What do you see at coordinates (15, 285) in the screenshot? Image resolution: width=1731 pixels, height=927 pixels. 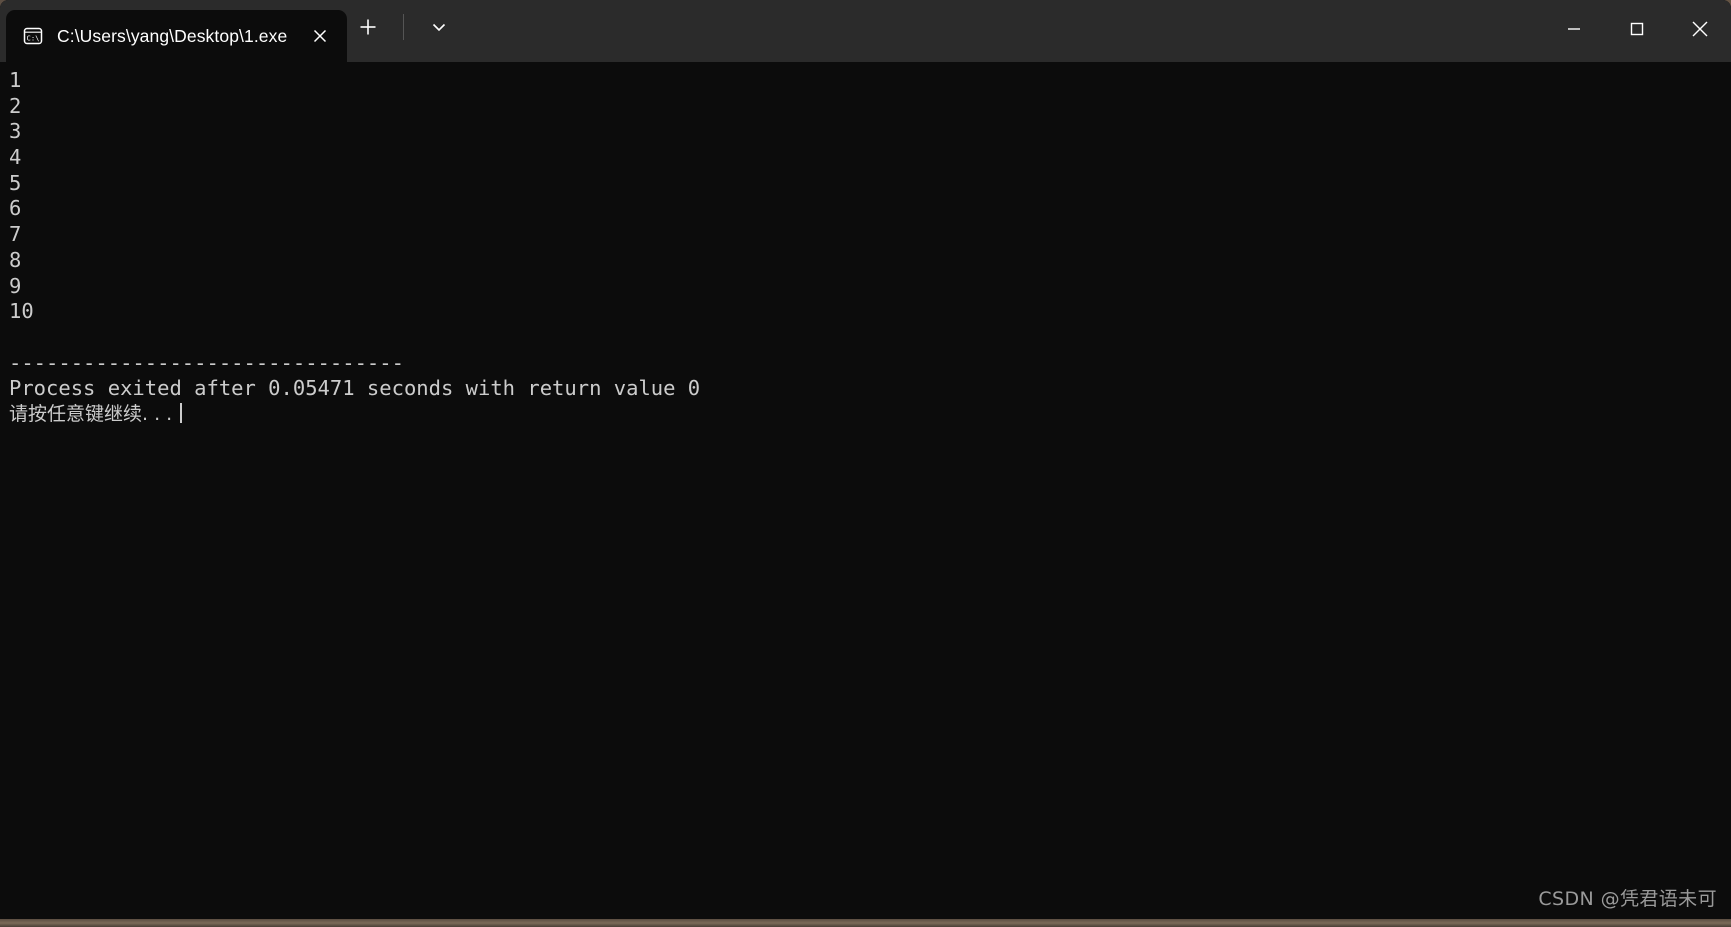 I see `terminal-line: 9` at bounding box center [15, 285].